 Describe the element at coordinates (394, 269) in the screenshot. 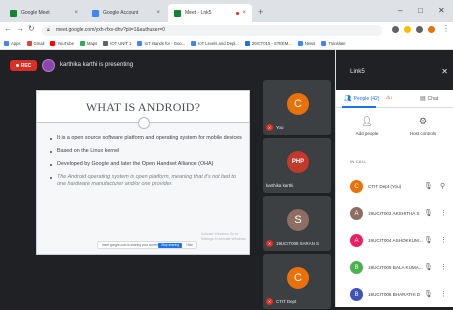

I see `list-item: B 19UCIT005 BALA KUMA... 🎙︎ ⋮` at that location.